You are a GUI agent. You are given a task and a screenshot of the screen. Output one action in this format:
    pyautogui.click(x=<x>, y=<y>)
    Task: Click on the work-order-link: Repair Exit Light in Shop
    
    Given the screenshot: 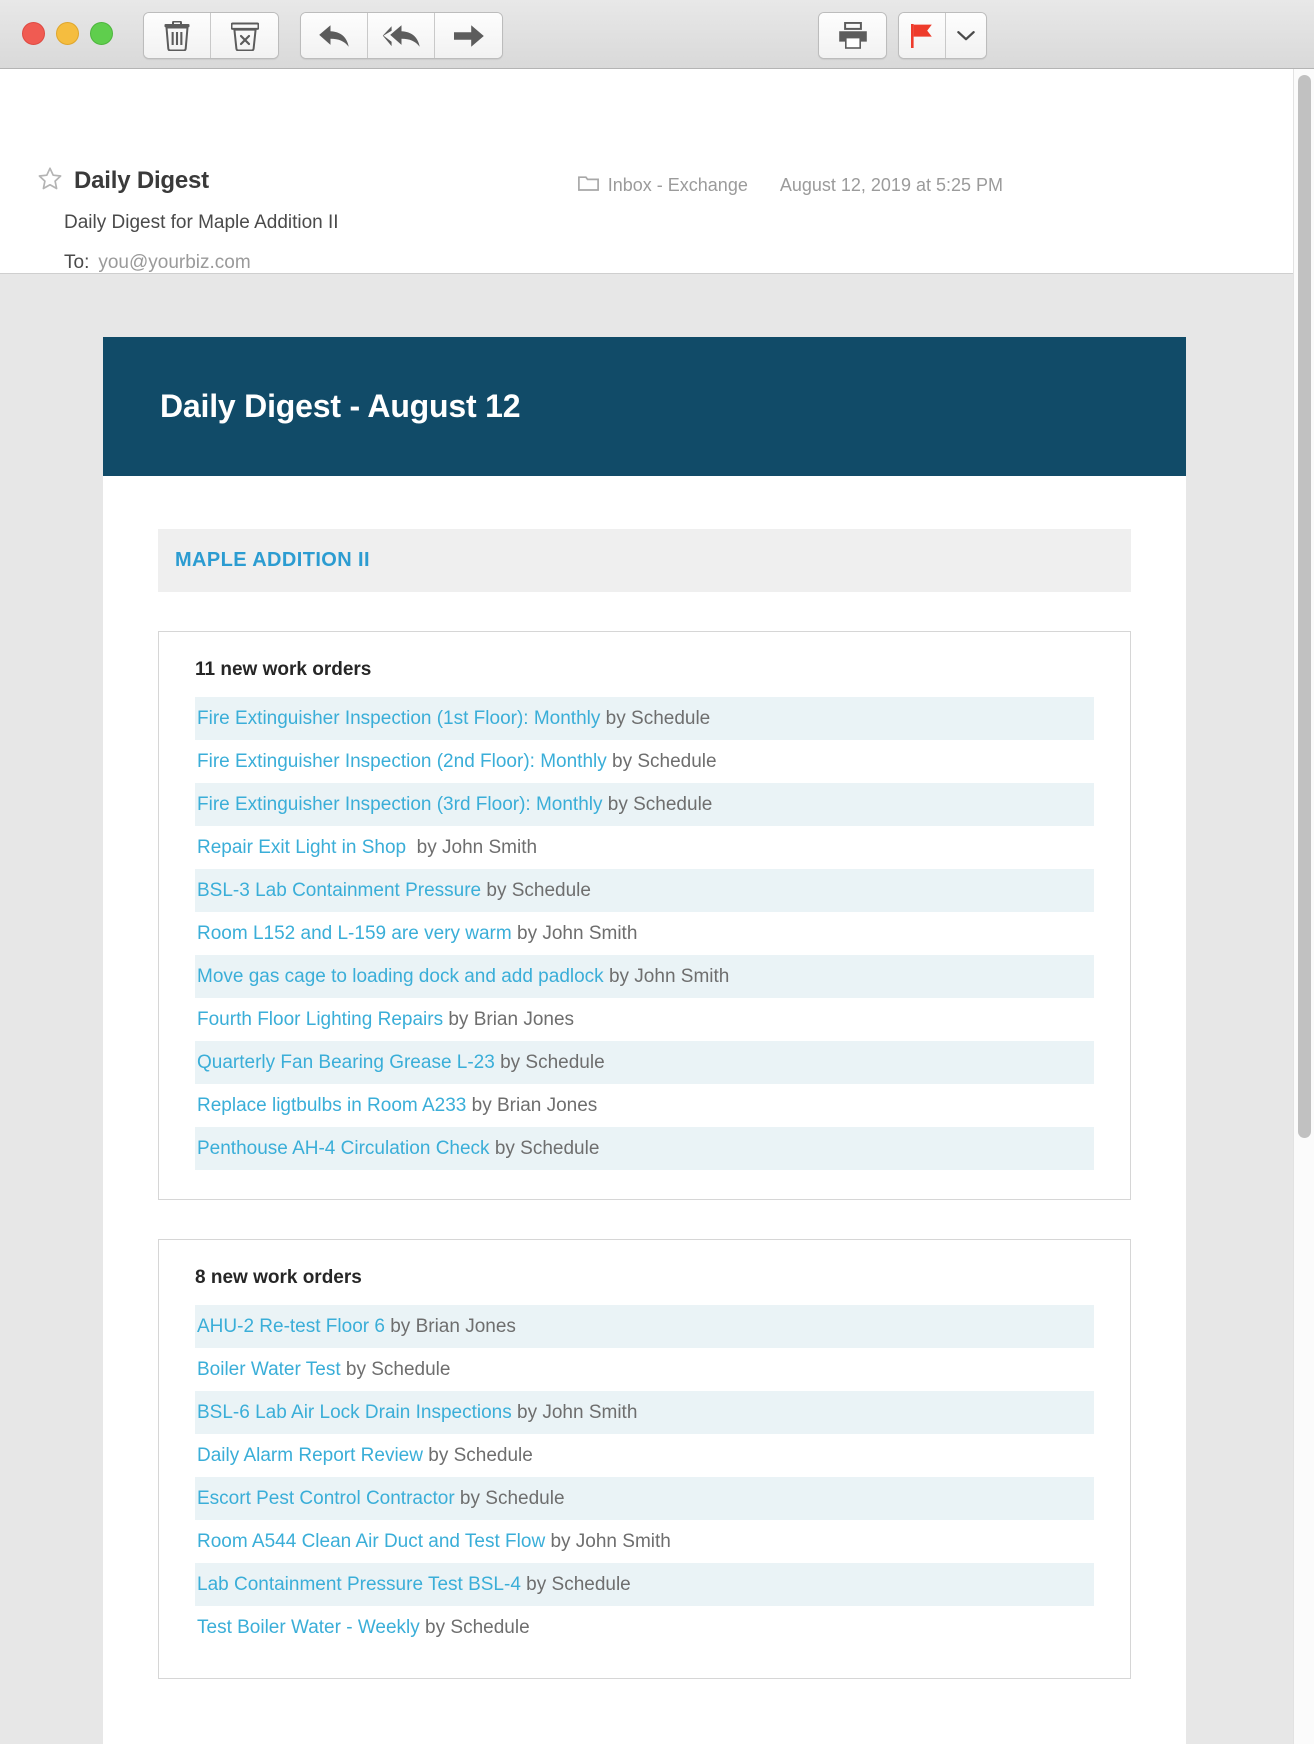 What is the action you would take?
    pyautogui.click(x=301, y=848)
    